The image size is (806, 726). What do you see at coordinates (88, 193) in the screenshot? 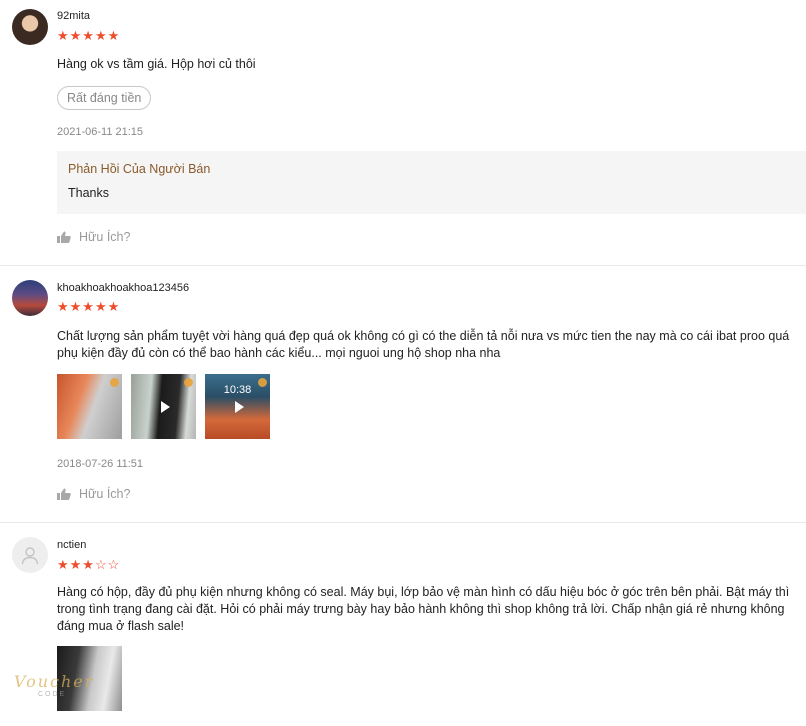
I see `seller-reply-text: Thanks` at bounding box center [88, 193].